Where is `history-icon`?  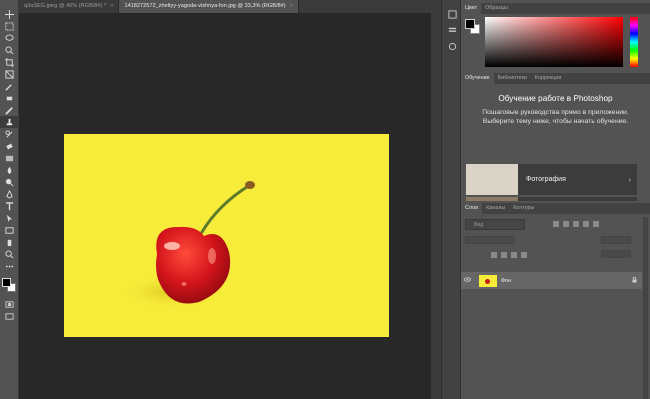 history-icon is located at coordinates (452, 14).